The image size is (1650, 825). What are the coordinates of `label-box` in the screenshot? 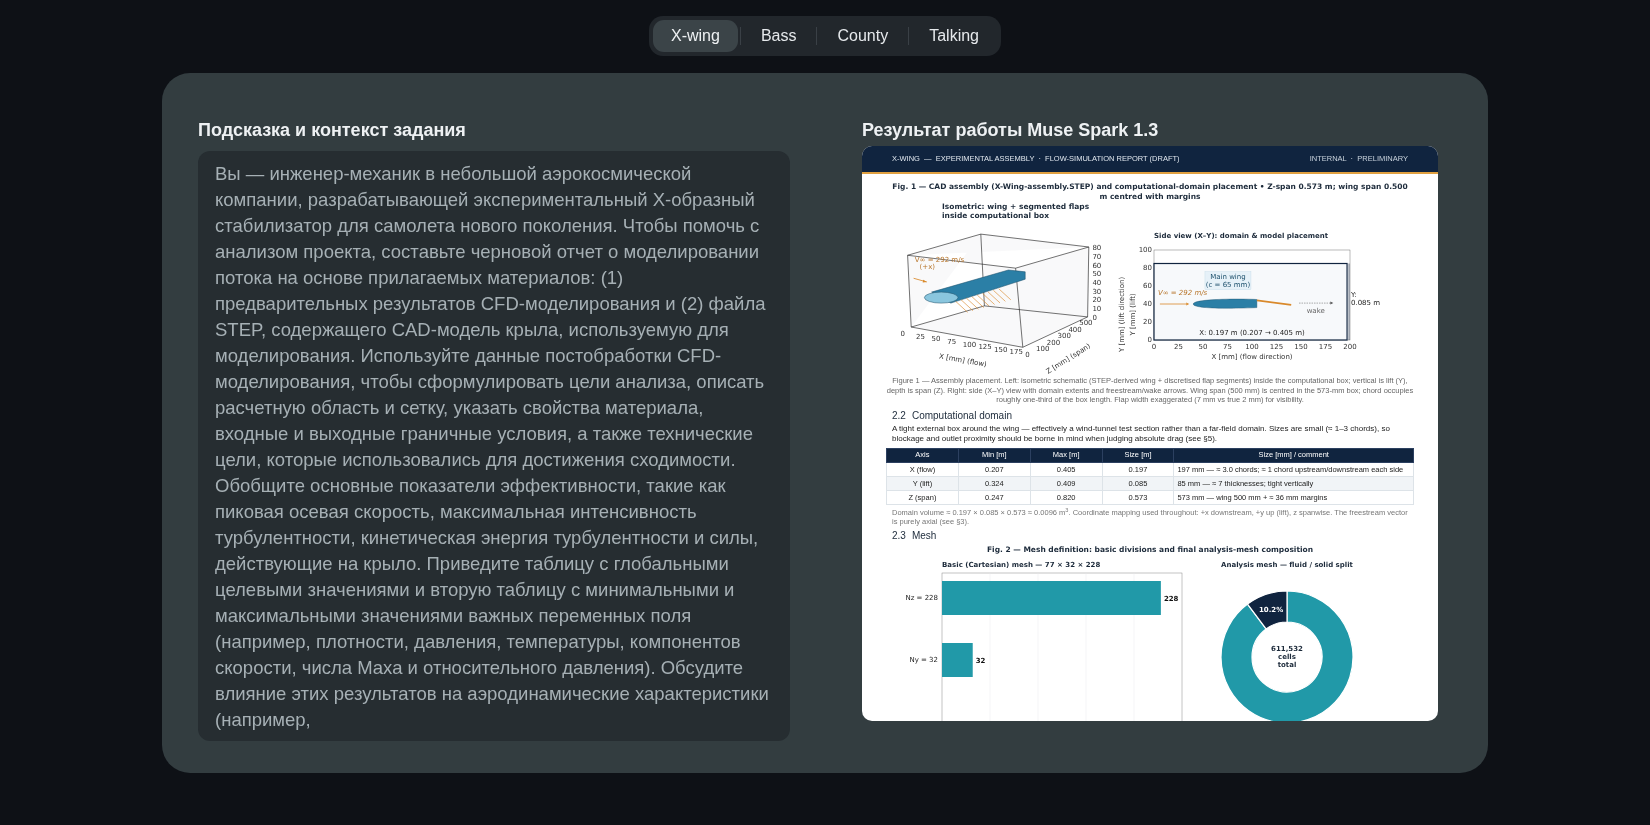 It's located at (1228, 280).